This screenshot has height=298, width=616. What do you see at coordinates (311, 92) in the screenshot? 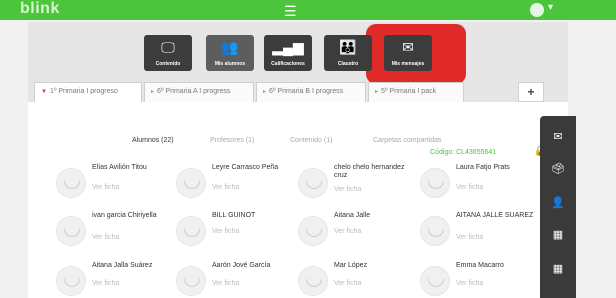
I see `tab-6-primaria-b: ▸ 6º Primaria B I progress` at bounding box center [311, 92].